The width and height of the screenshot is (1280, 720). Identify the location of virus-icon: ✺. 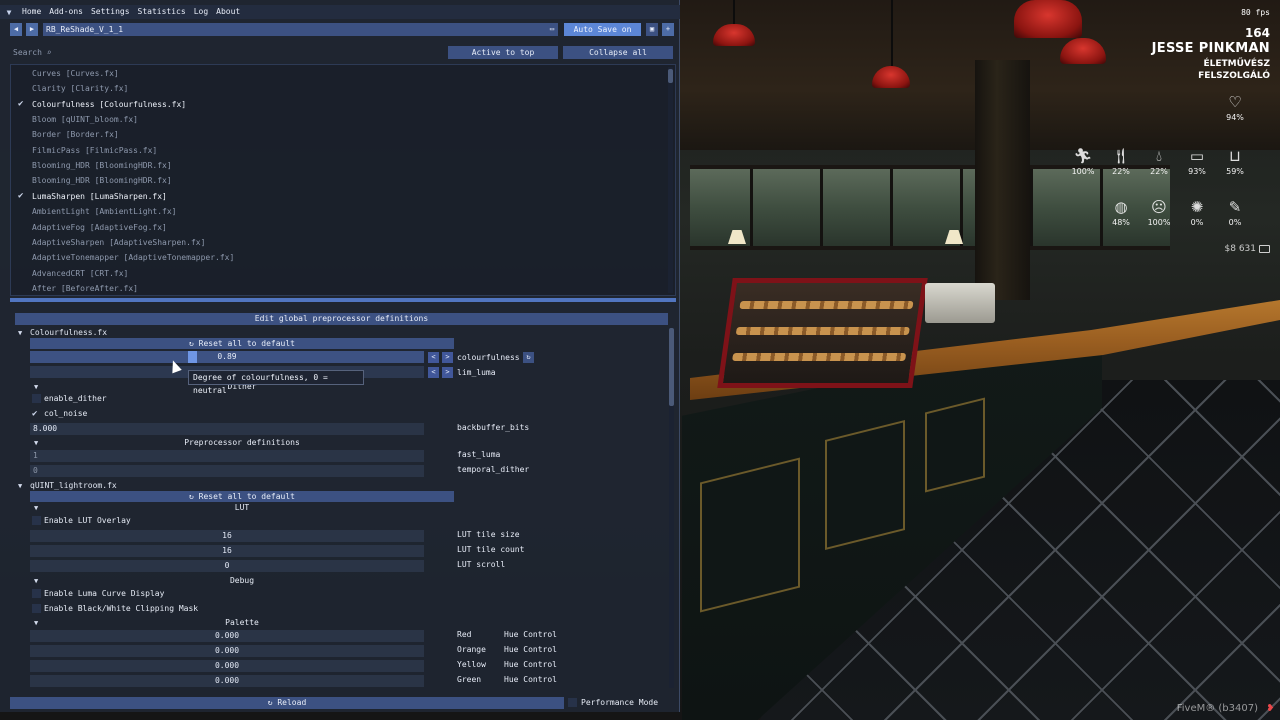
(1197, 207).